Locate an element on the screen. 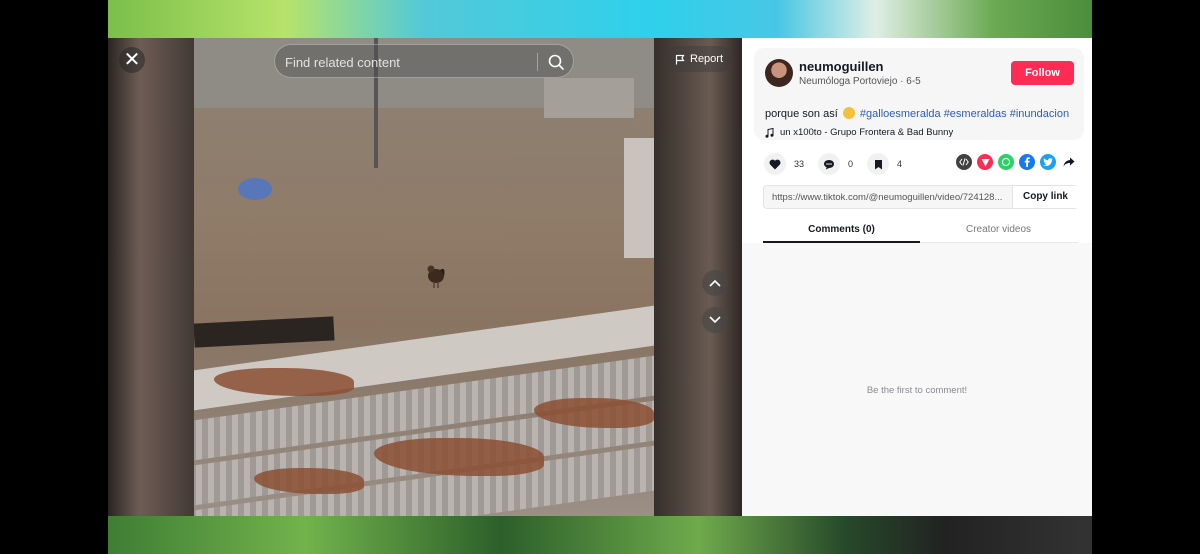 Image resolution: width=1200 pixels, height=554 pixels. next-video-button is located at coordinates (715, 320).